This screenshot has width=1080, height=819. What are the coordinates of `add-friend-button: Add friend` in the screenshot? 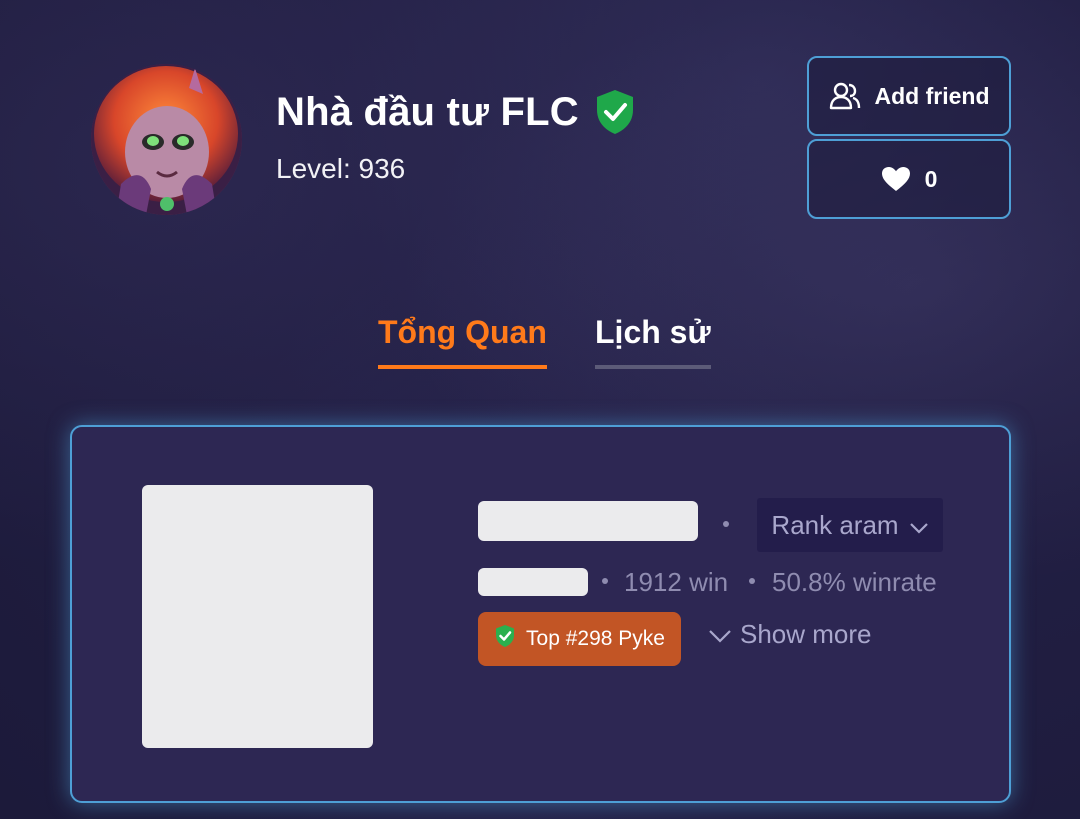 It's located at (909, 96).